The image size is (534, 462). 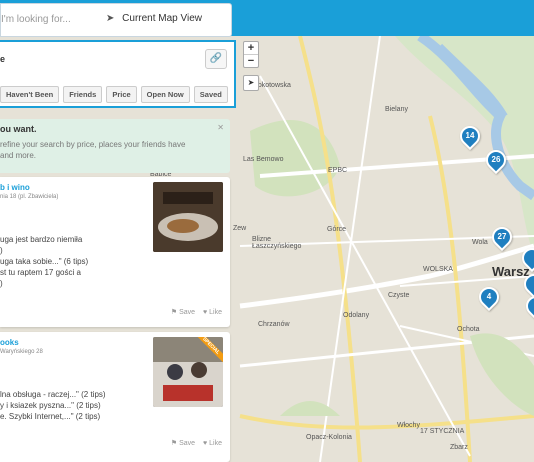 What do you see at coordinates (399, 295) in the screenshot?
I see `map-label: Czyste` at bounding box center [399, 295].